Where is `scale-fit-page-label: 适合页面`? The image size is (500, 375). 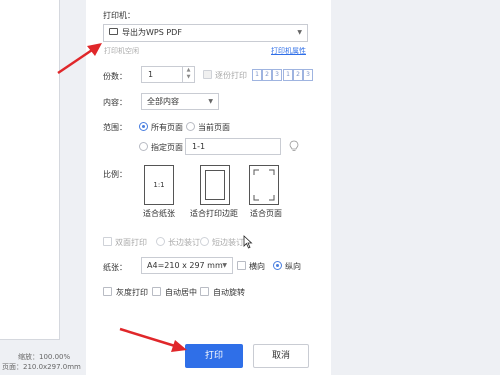
scale-fit-page-label: 适合页面 is located at coordinates (266, 213).